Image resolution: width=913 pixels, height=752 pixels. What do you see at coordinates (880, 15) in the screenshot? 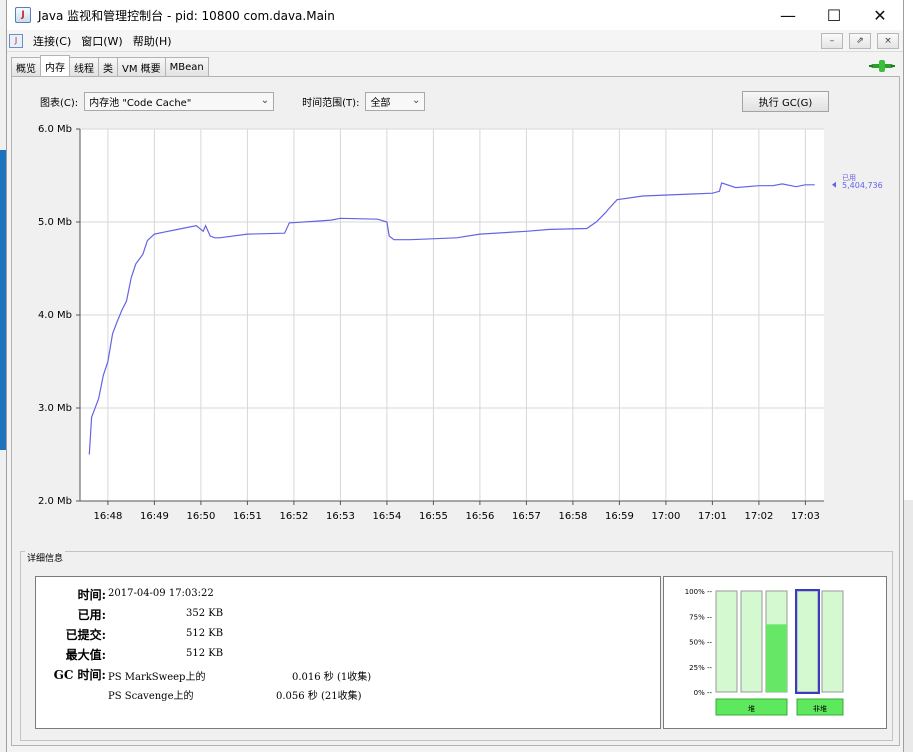
I see `close-button: ✕` at bounding box center [880, 15].